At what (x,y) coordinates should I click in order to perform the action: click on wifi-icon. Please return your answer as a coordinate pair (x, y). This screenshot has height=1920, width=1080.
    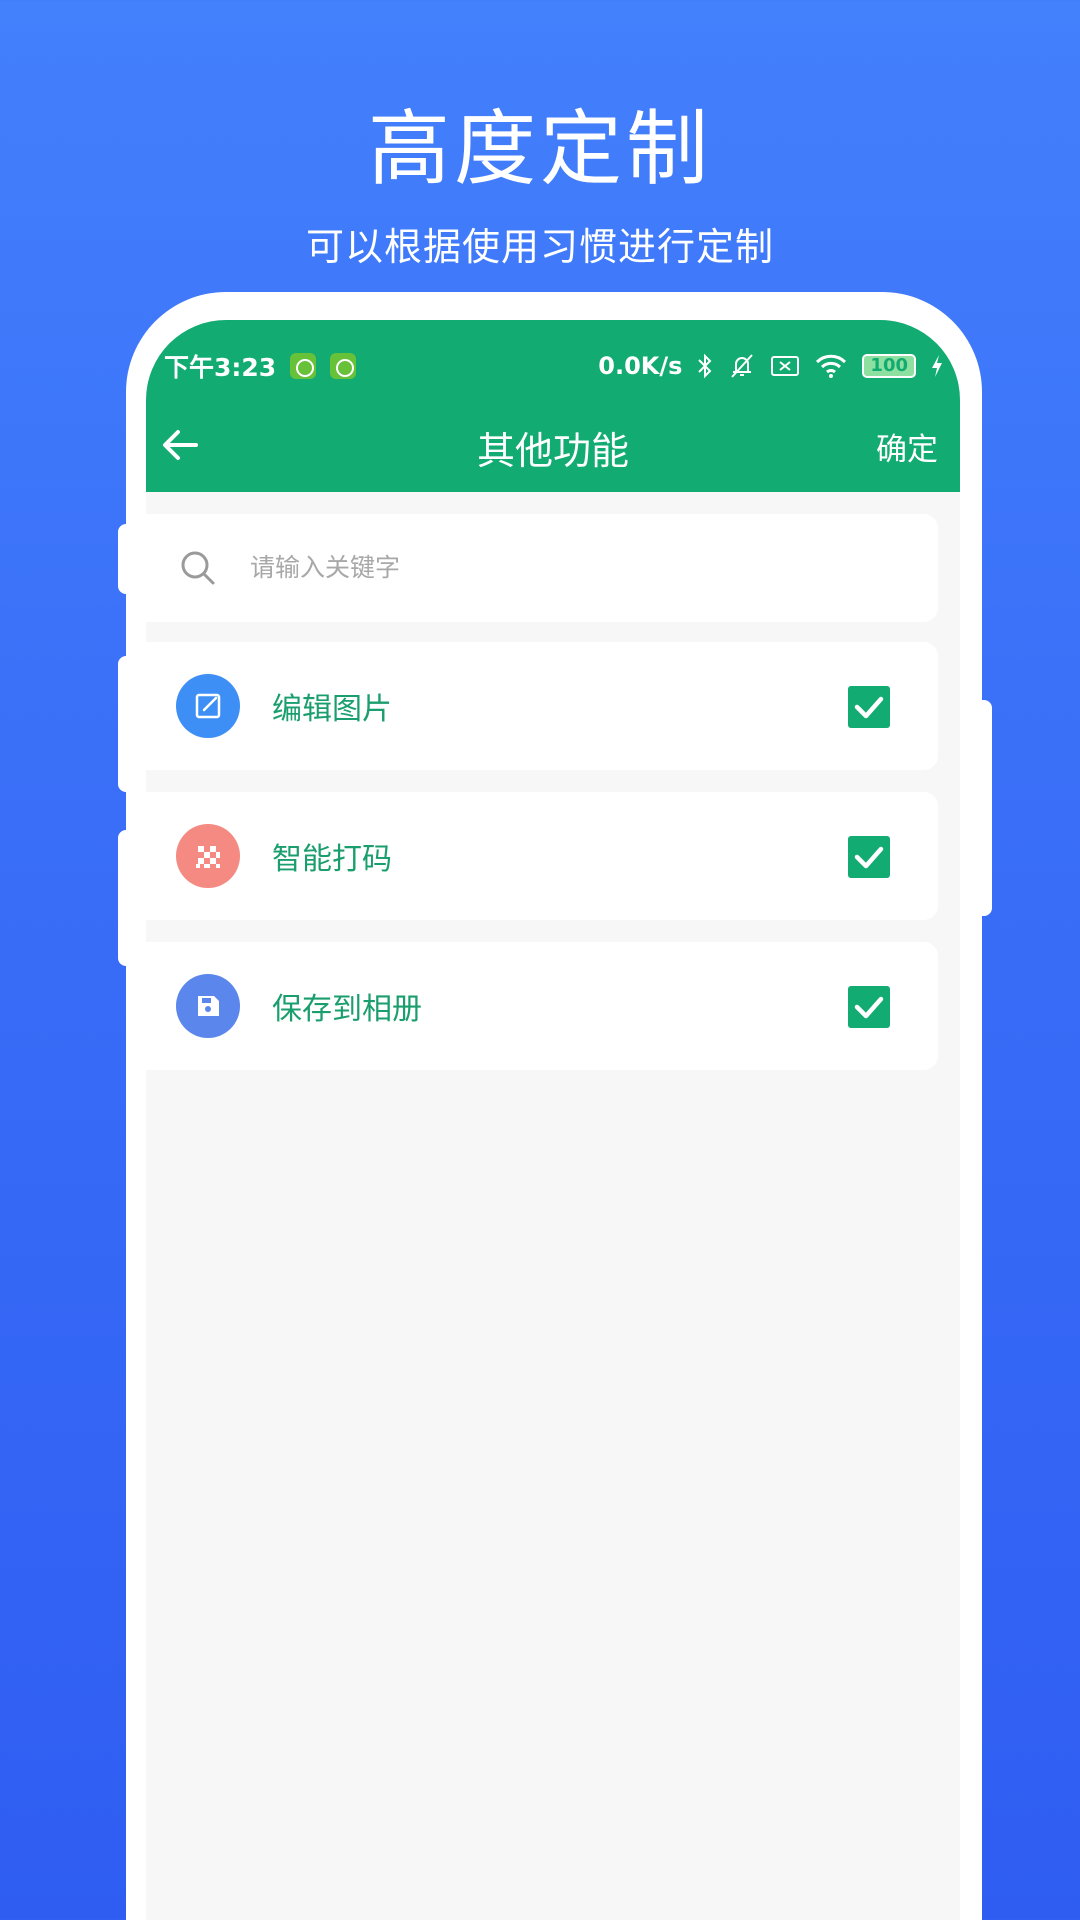
    Looking at the image, I should click on (831, 366).